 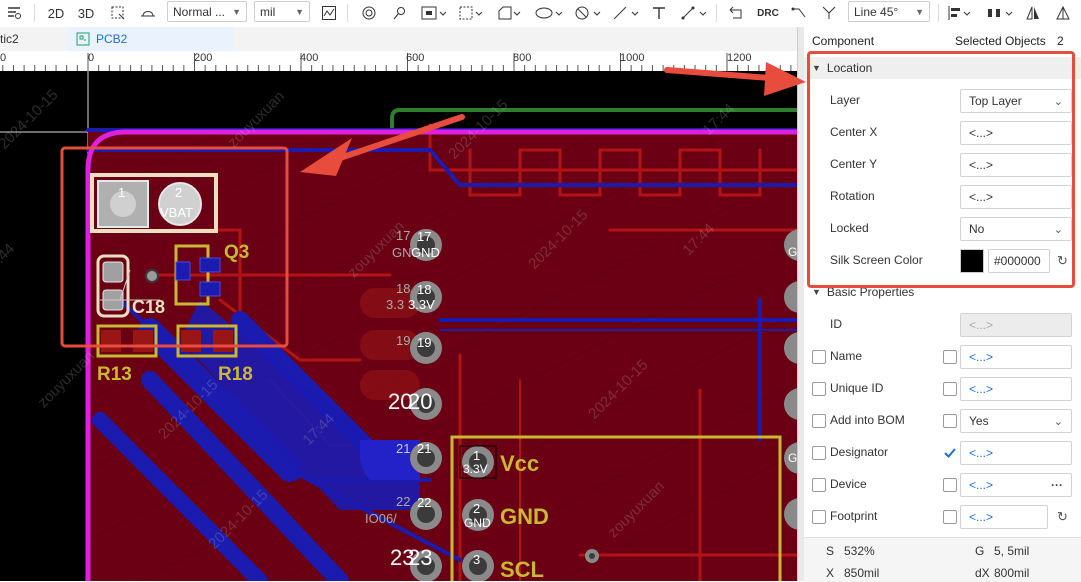 I want to click on unique-id-visible-checkbox, so click(x=950, y=389).